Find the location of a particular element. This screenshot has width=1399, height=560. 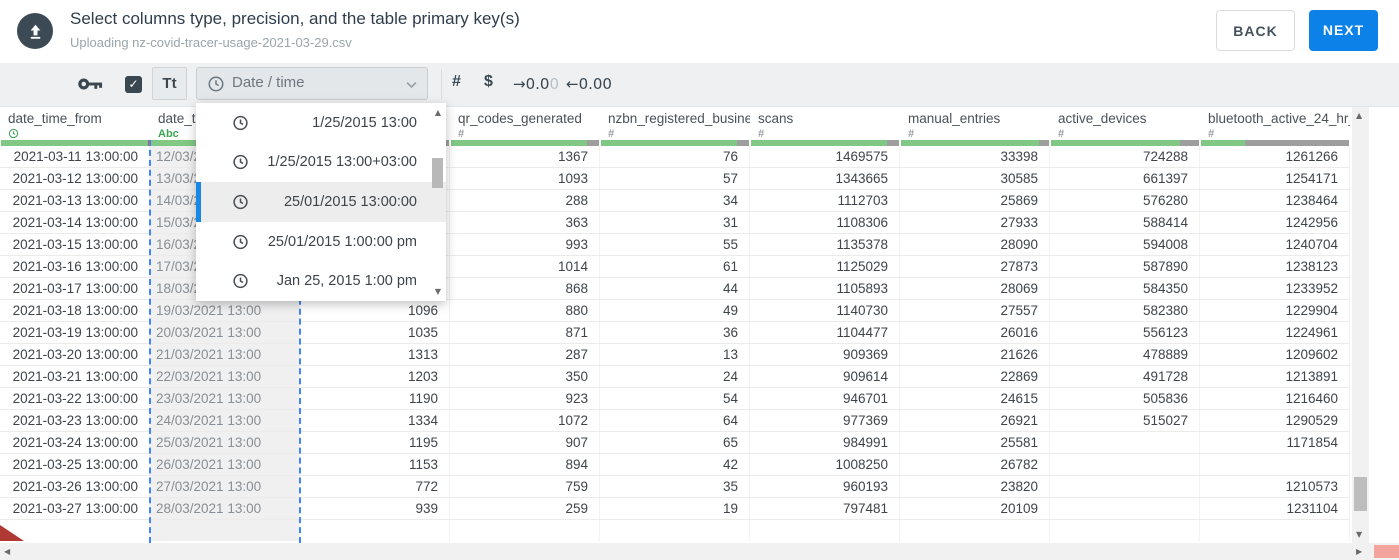

column-header-date_time_from: date_time_from is located at coordinates (75, 126).